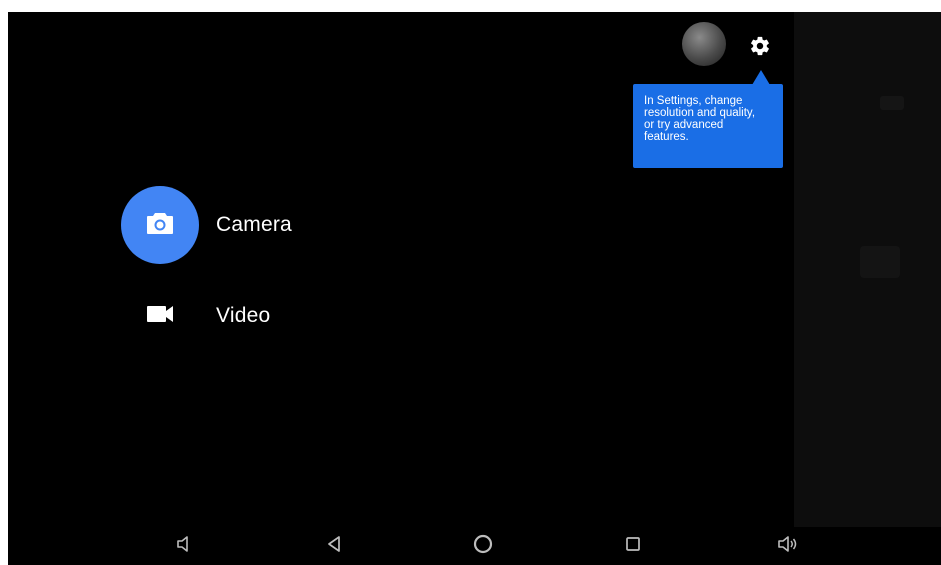 Image resolution: width=941 pixels, height=565 pixels. I want to click on recents-icon, so click(633, 546).